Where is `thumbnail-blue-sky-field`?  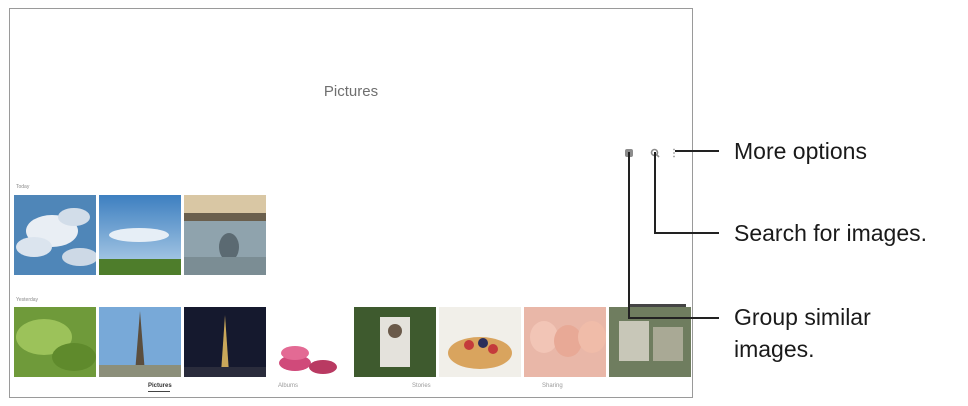 thumbnail-blue-sky-field is located at coordinates (140, 235).